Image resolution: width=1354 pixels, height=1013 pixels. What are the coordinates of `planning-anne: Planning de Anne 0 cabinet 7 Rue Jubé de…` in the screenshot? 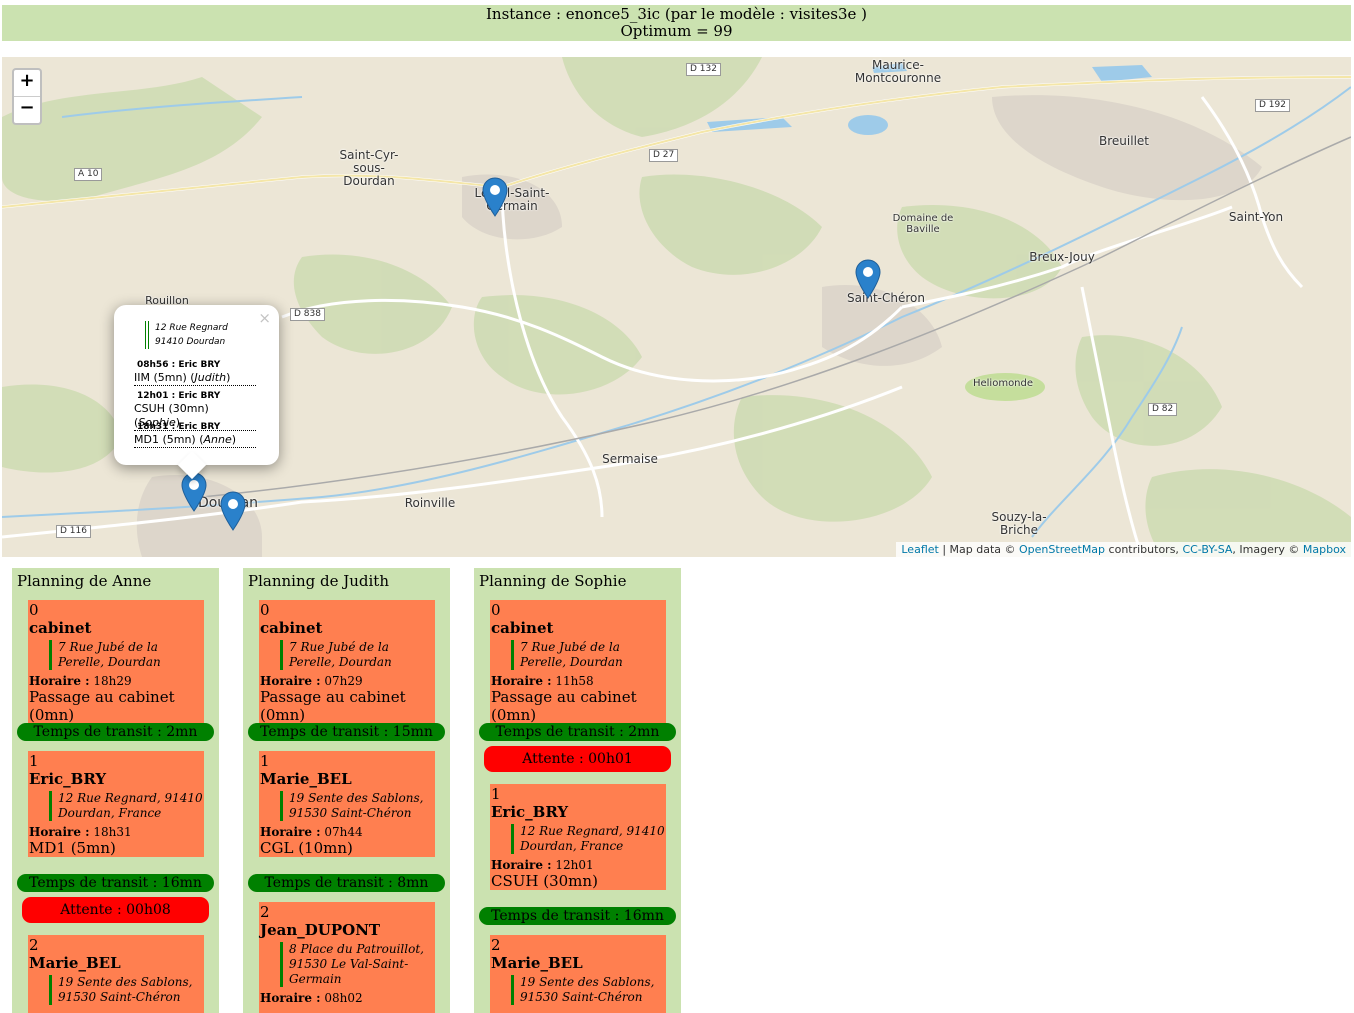 It's located at (115, 790).